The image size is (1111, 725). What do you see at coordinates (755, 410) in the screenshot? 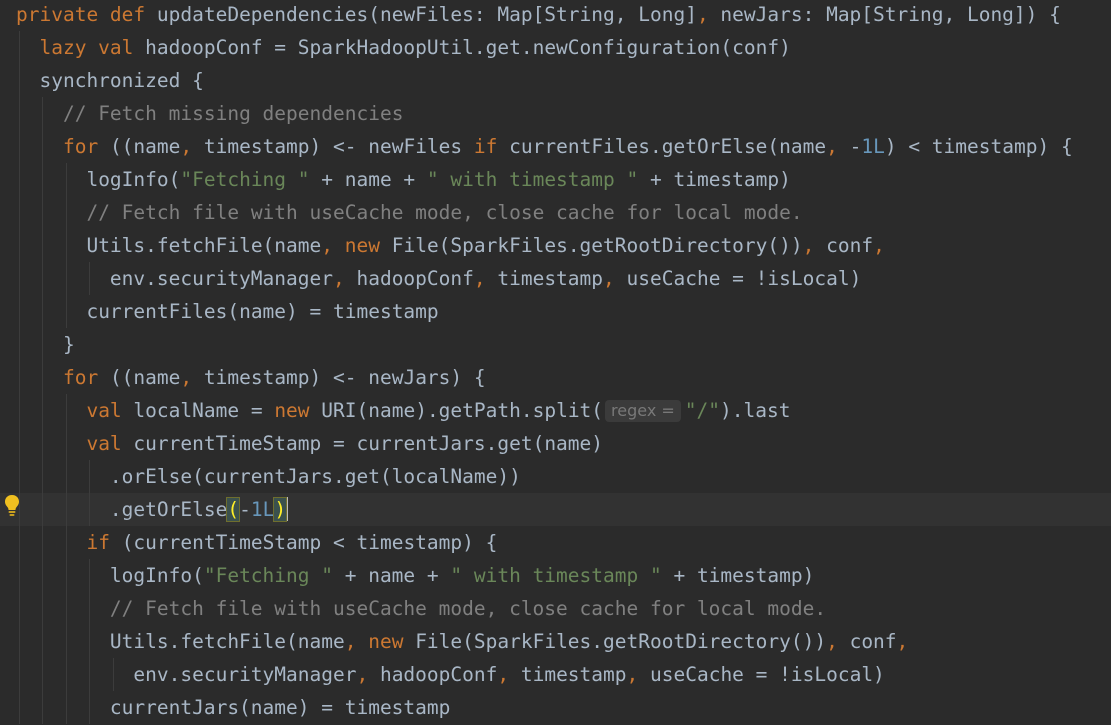
I see `code-token: ).last` at bounding box center [755, 410].